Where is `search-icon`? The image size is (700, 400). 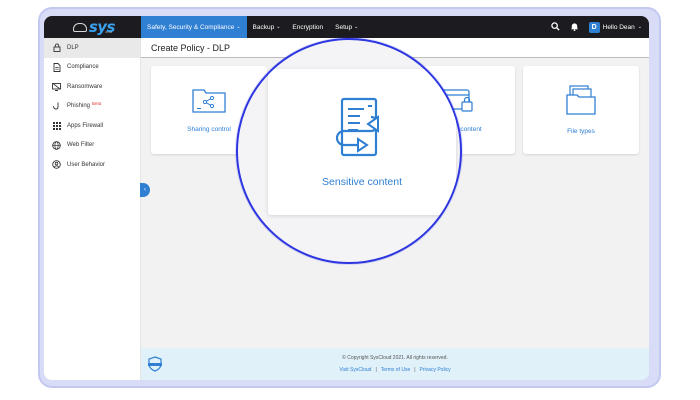 search-icon is located at coordinates (555, 27).